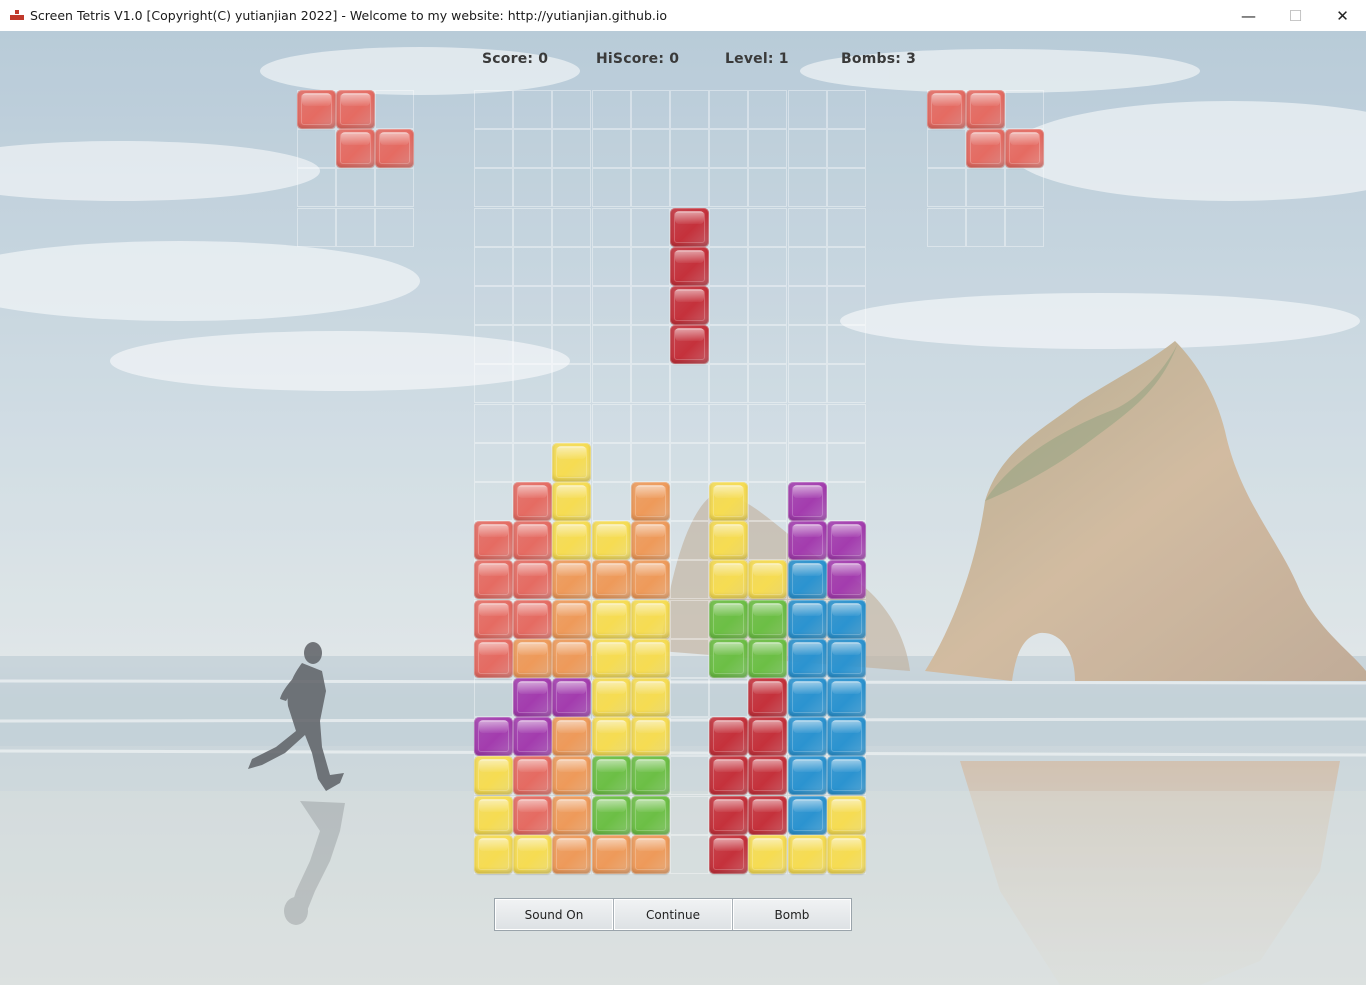 The width and height of the screenshot is (1366, 985). I want to click on sound-toggle-button: Sound On, so click(554, 914).